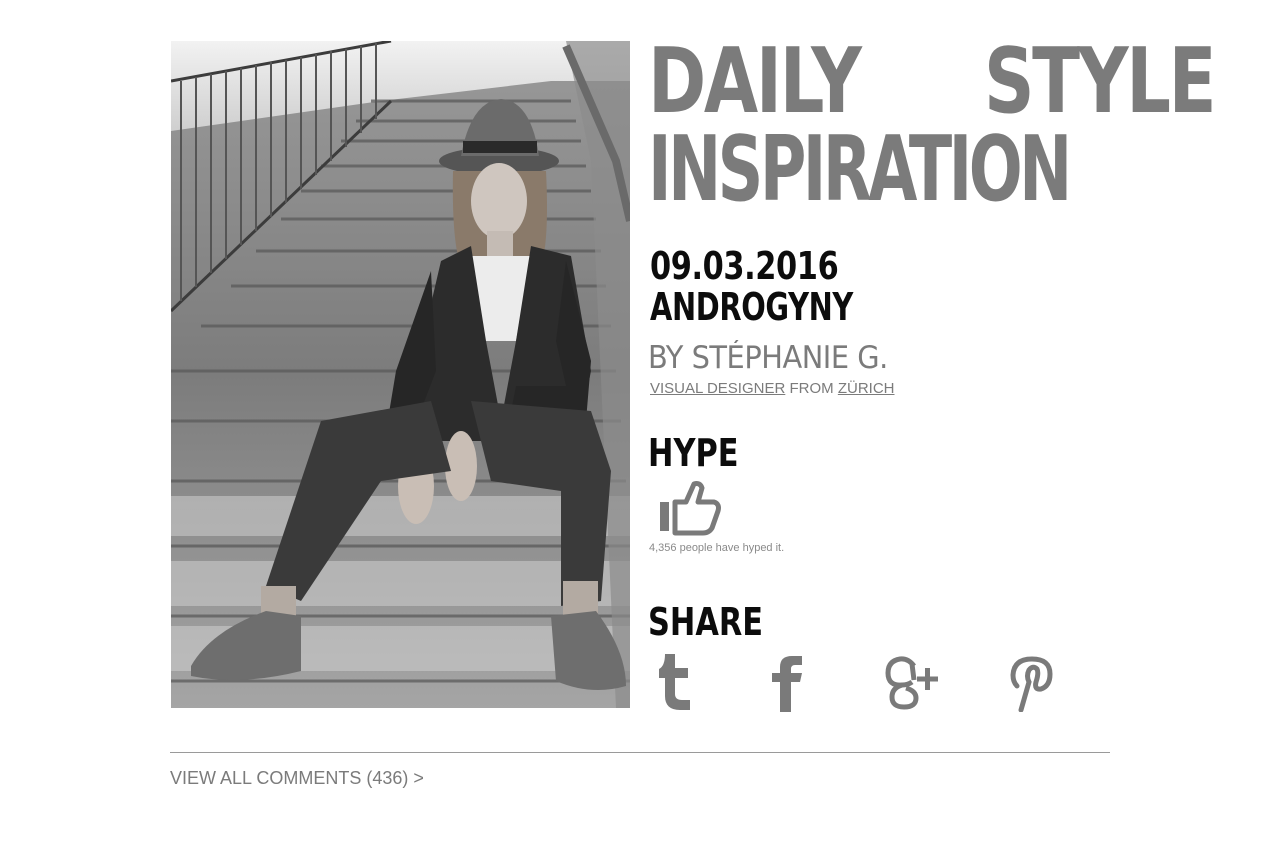 The width and height of the screenshot is (1280, 850). Describe the element at coordinates (693, 453) in the screenshot. I see `hype-title: HYPE` at that location.